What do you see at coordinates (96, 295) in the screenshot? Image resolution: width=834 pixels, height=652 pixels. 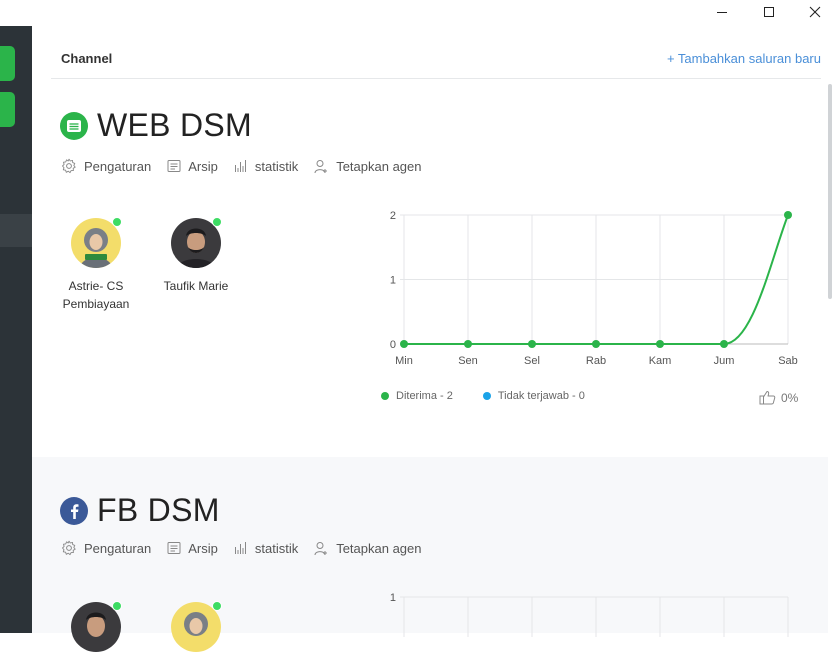 I see `agent-name: Astrie- CS Pembiayaan` at bounding box center [96, 295].